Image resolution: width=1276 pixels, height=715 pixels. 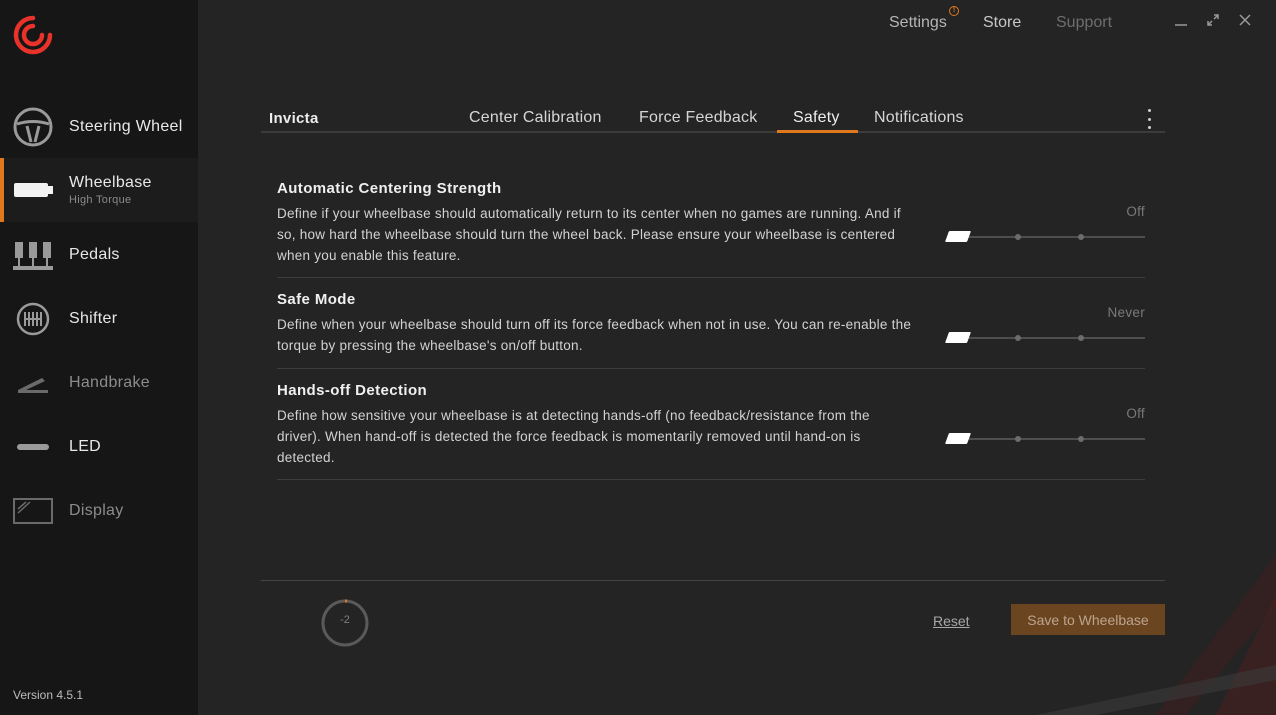 I want to click on sidebar-item-label: Wheelbase, so click(x=110, y=182).